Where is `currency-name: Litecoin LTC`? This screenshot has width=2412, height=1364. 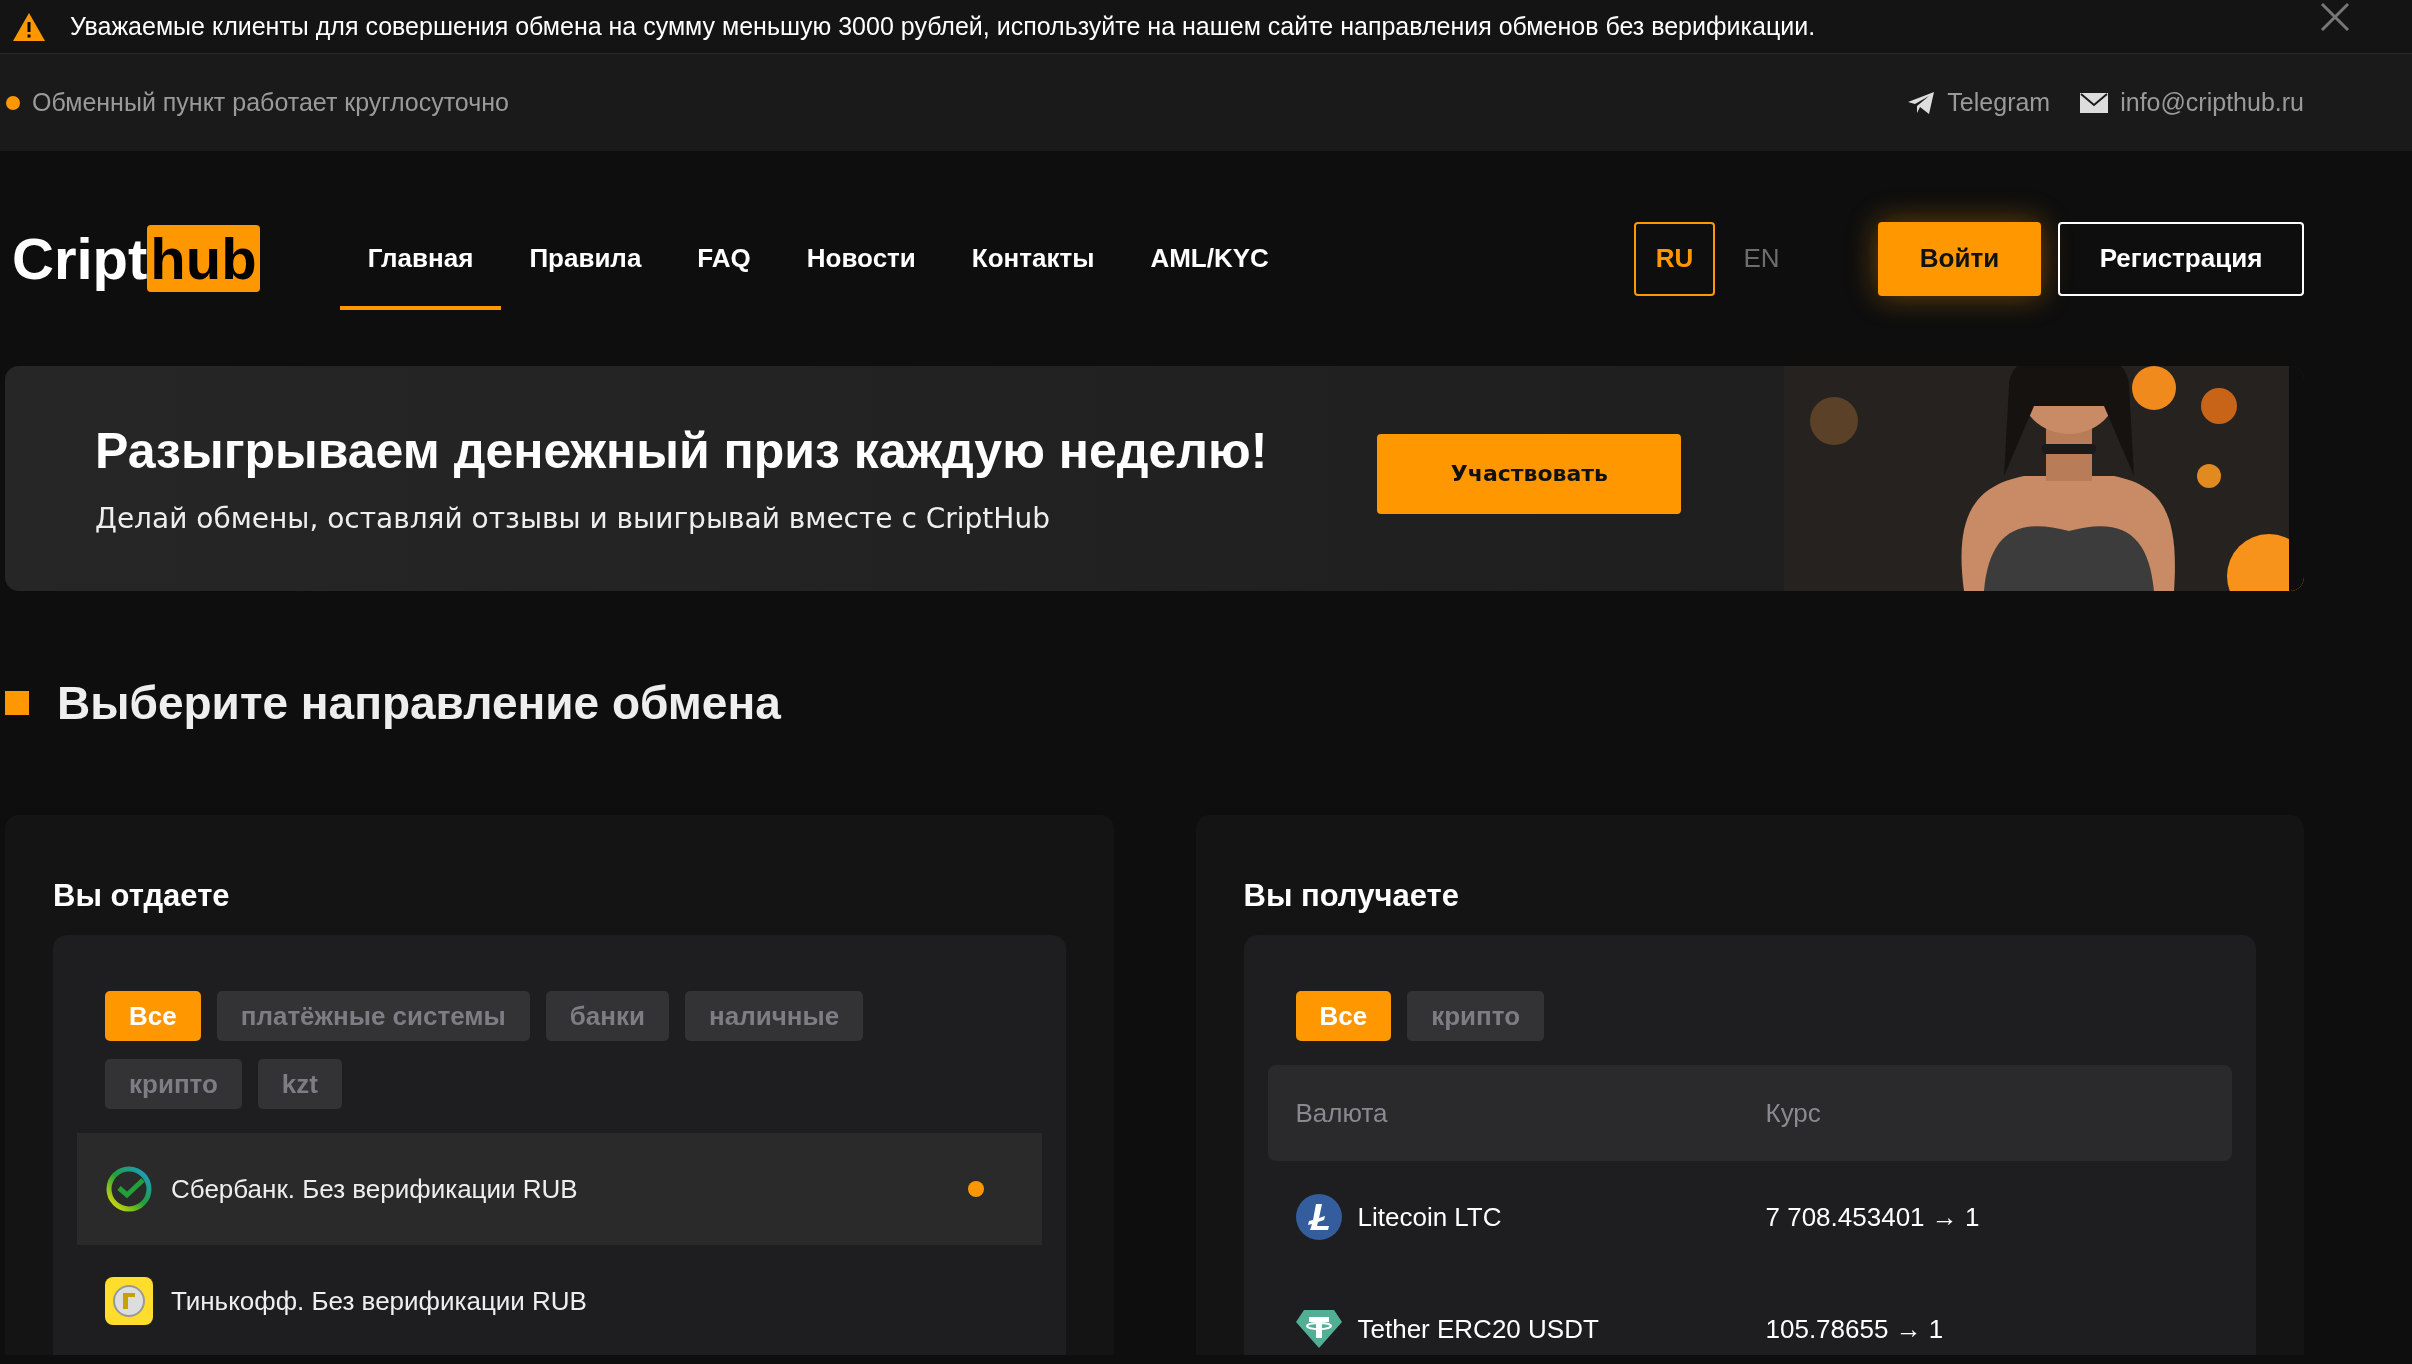
currency-name: Litecoin LTC is located at coordinates (1429, 1217).